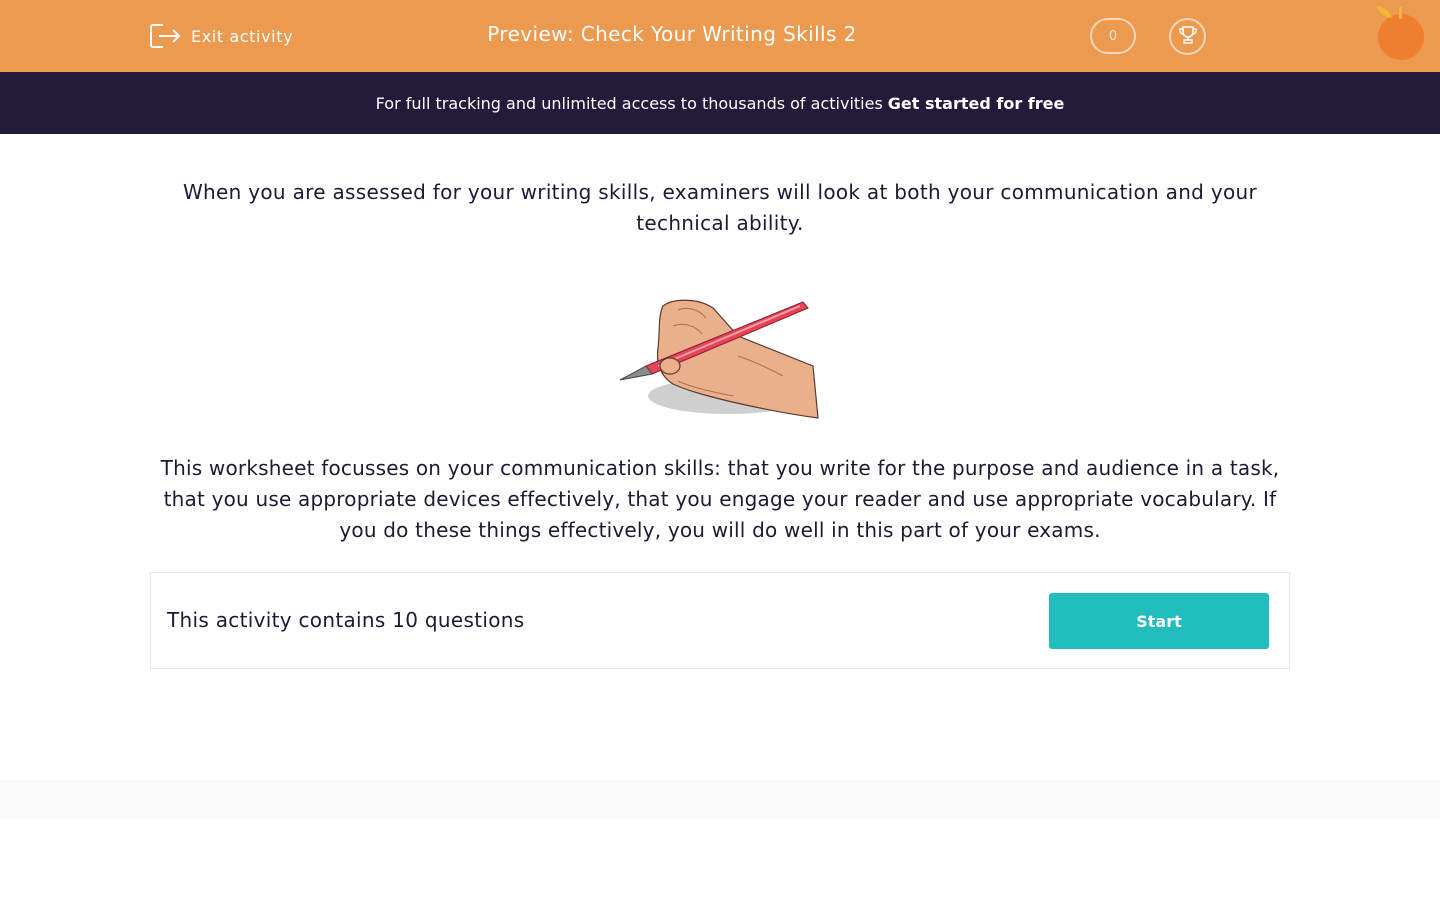 The height and width of the screenshot is (900, 1440). I want to click on page-title: Preview: Check Your Writing Skills 2, so click(672, 34).